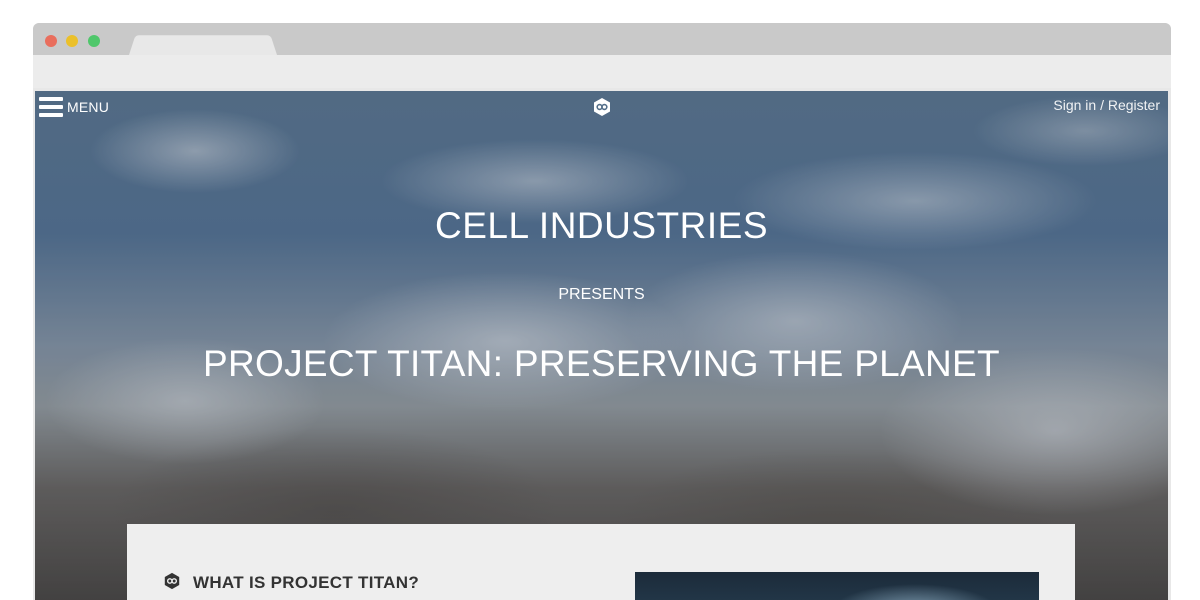  What do you see at coordinates (51, 41) in the screenshot?
I see `close-window-button` at bounding box center [51, 41].